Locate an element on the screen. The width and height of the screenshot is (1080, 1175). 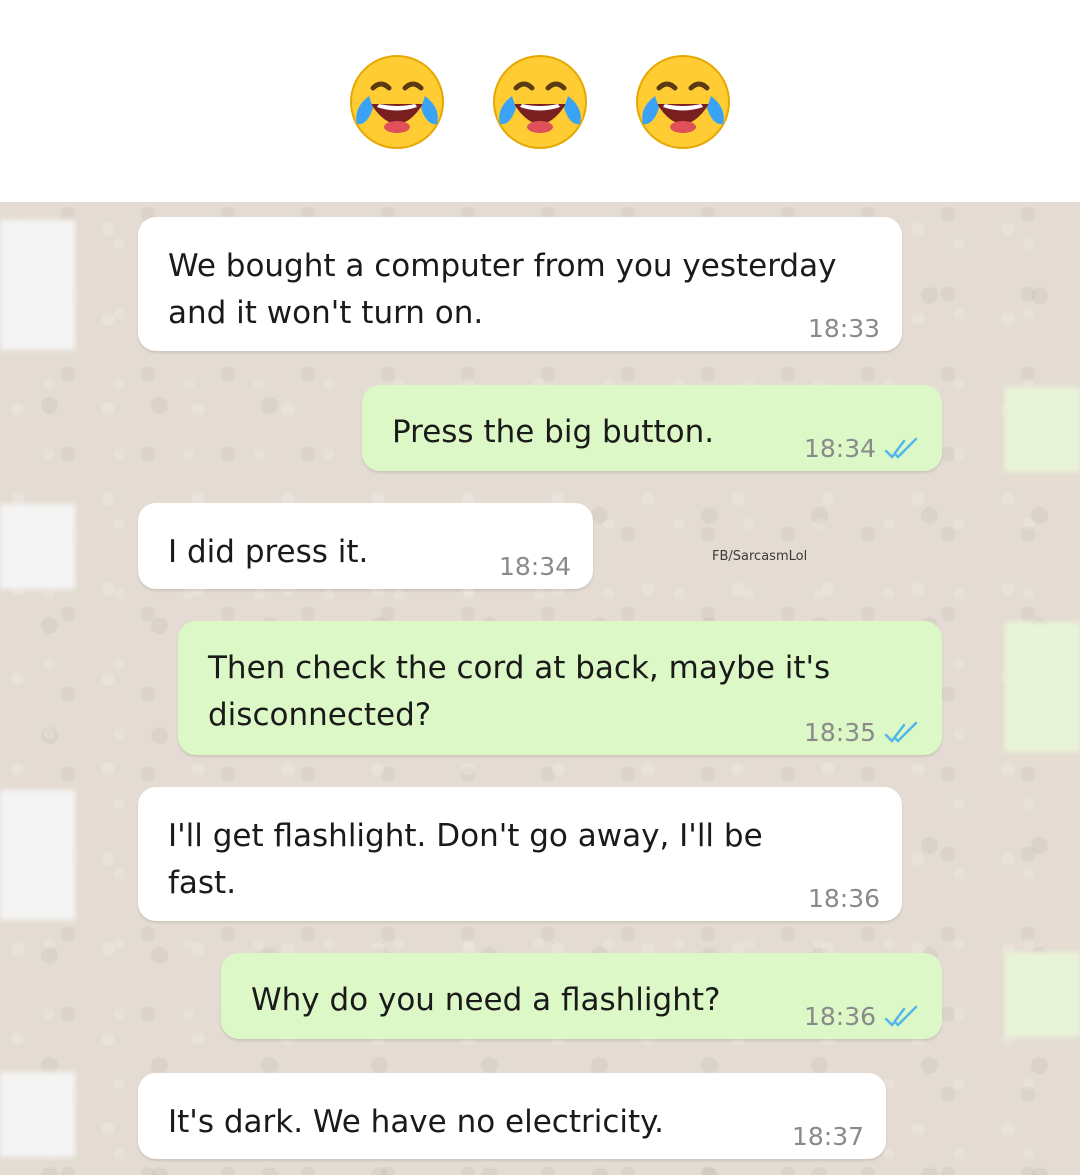
message-bubble-outgoing: Press the big button. 18:34 is located at coordinates (652, 428).